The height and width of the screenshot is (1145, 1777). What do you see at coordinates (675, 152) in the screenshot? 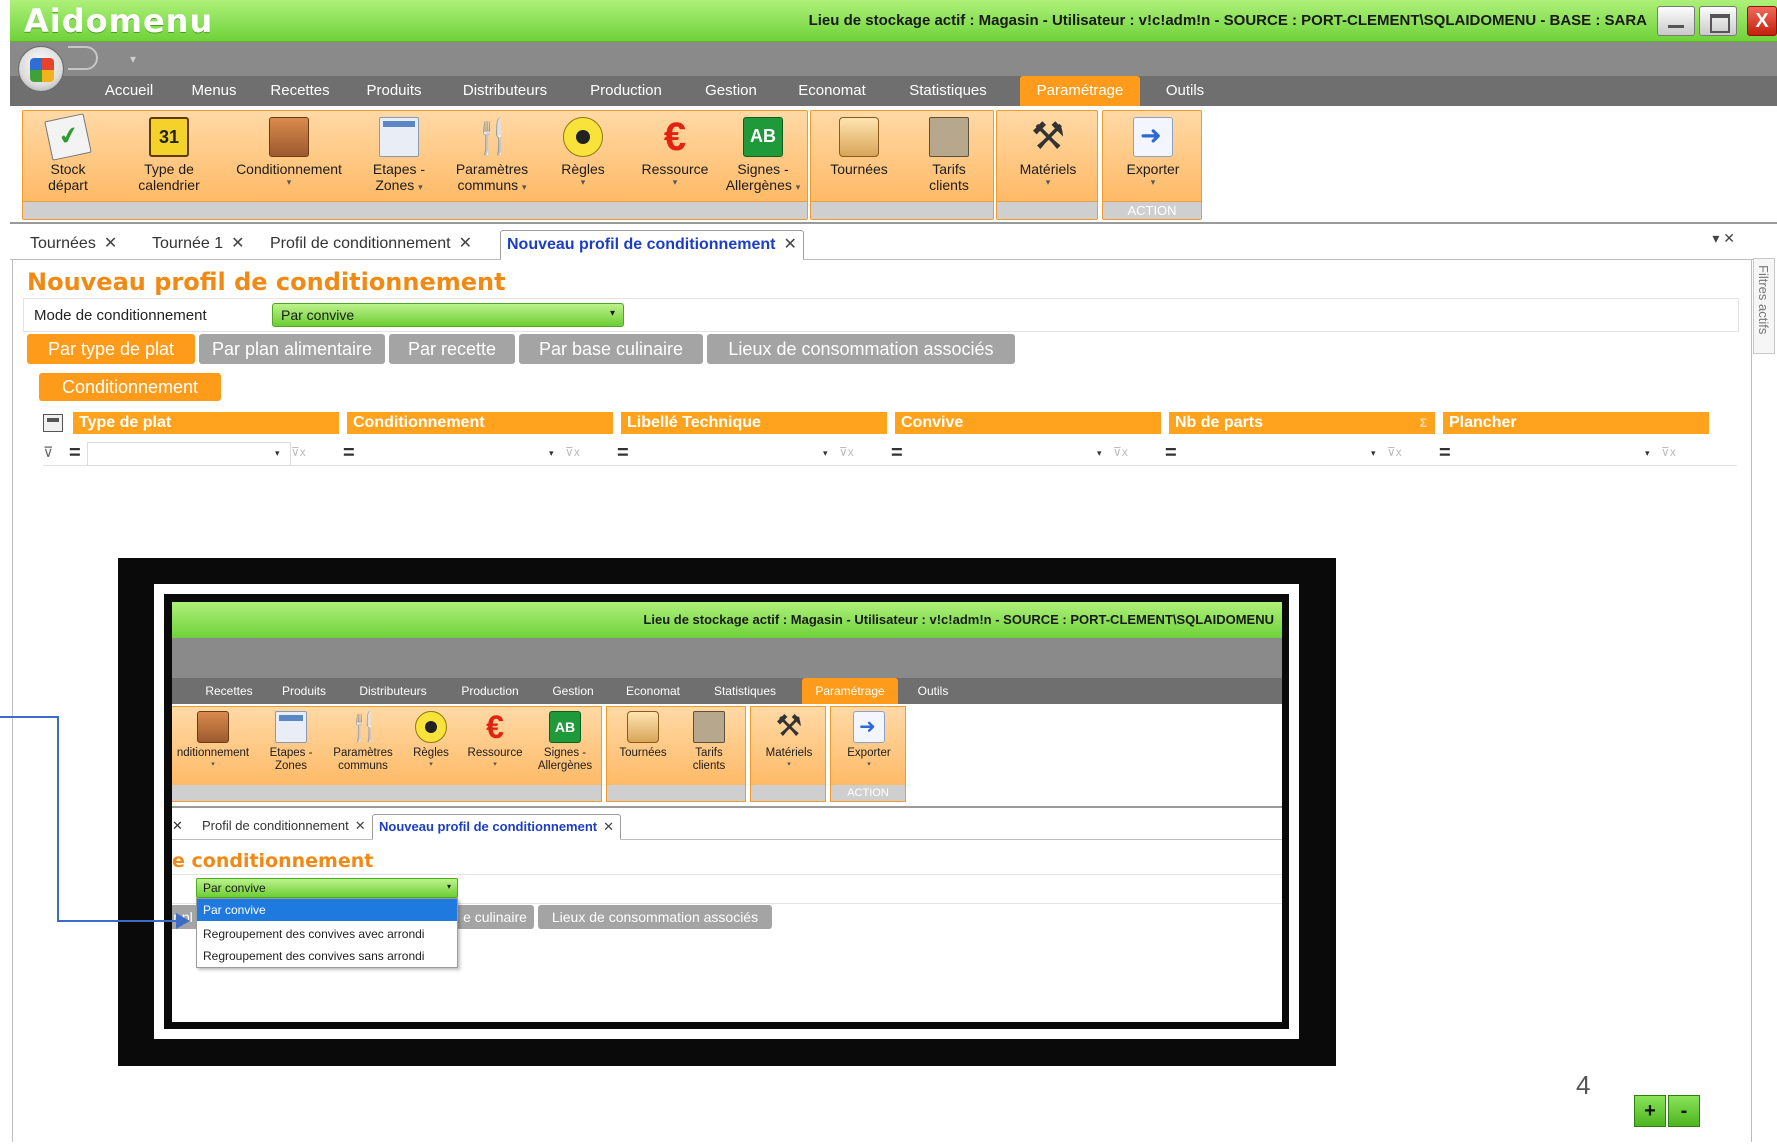
I see `ressource-button: € Ressource ▾` at bounding box center [675, 152].